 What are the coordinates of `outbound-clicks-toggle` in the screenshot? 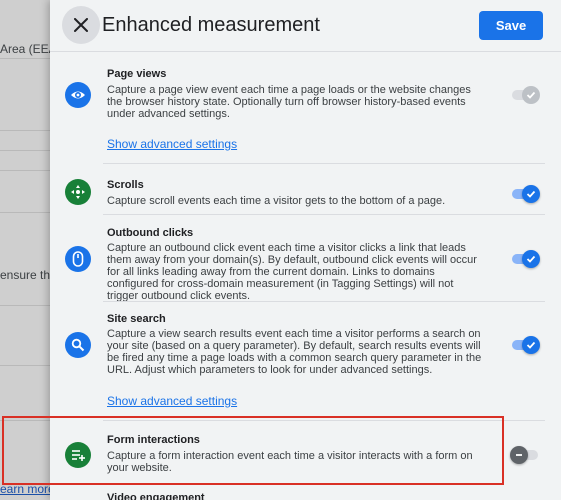 It's located at (525, 259).